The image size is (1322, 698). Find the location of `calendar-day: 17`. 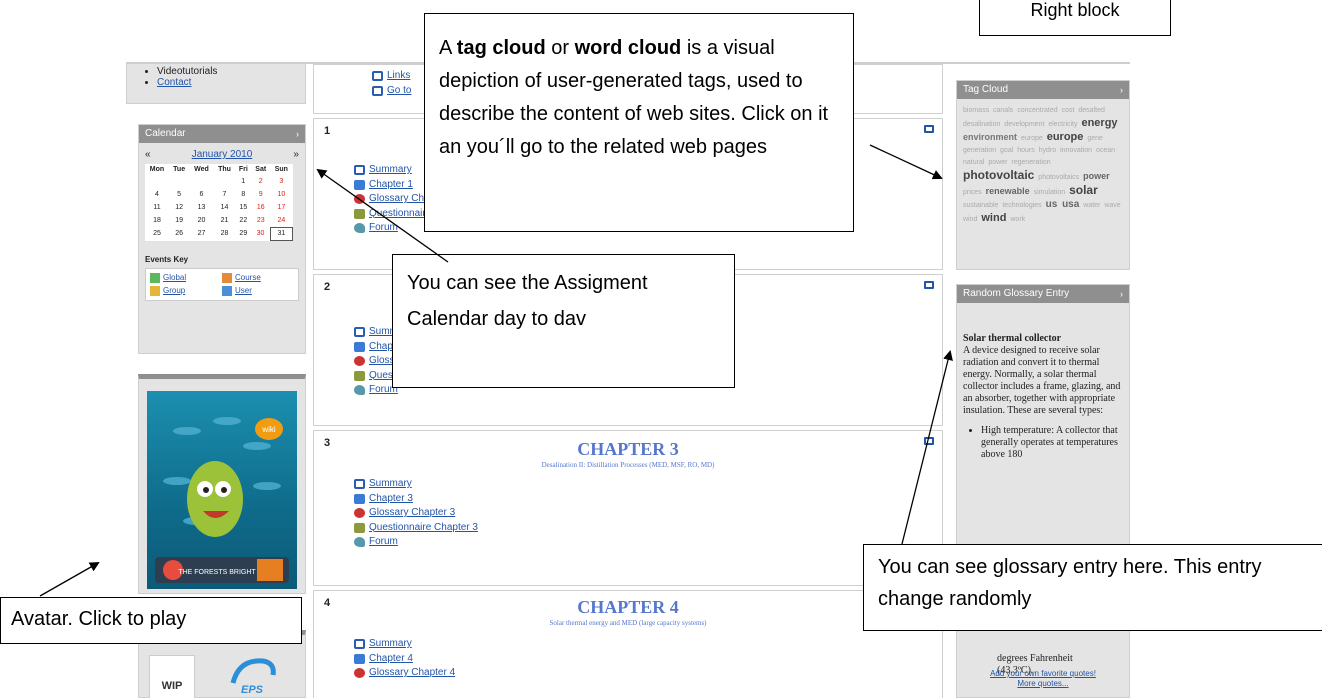

calendar-day: 17 is located at coordinates (281, 207).